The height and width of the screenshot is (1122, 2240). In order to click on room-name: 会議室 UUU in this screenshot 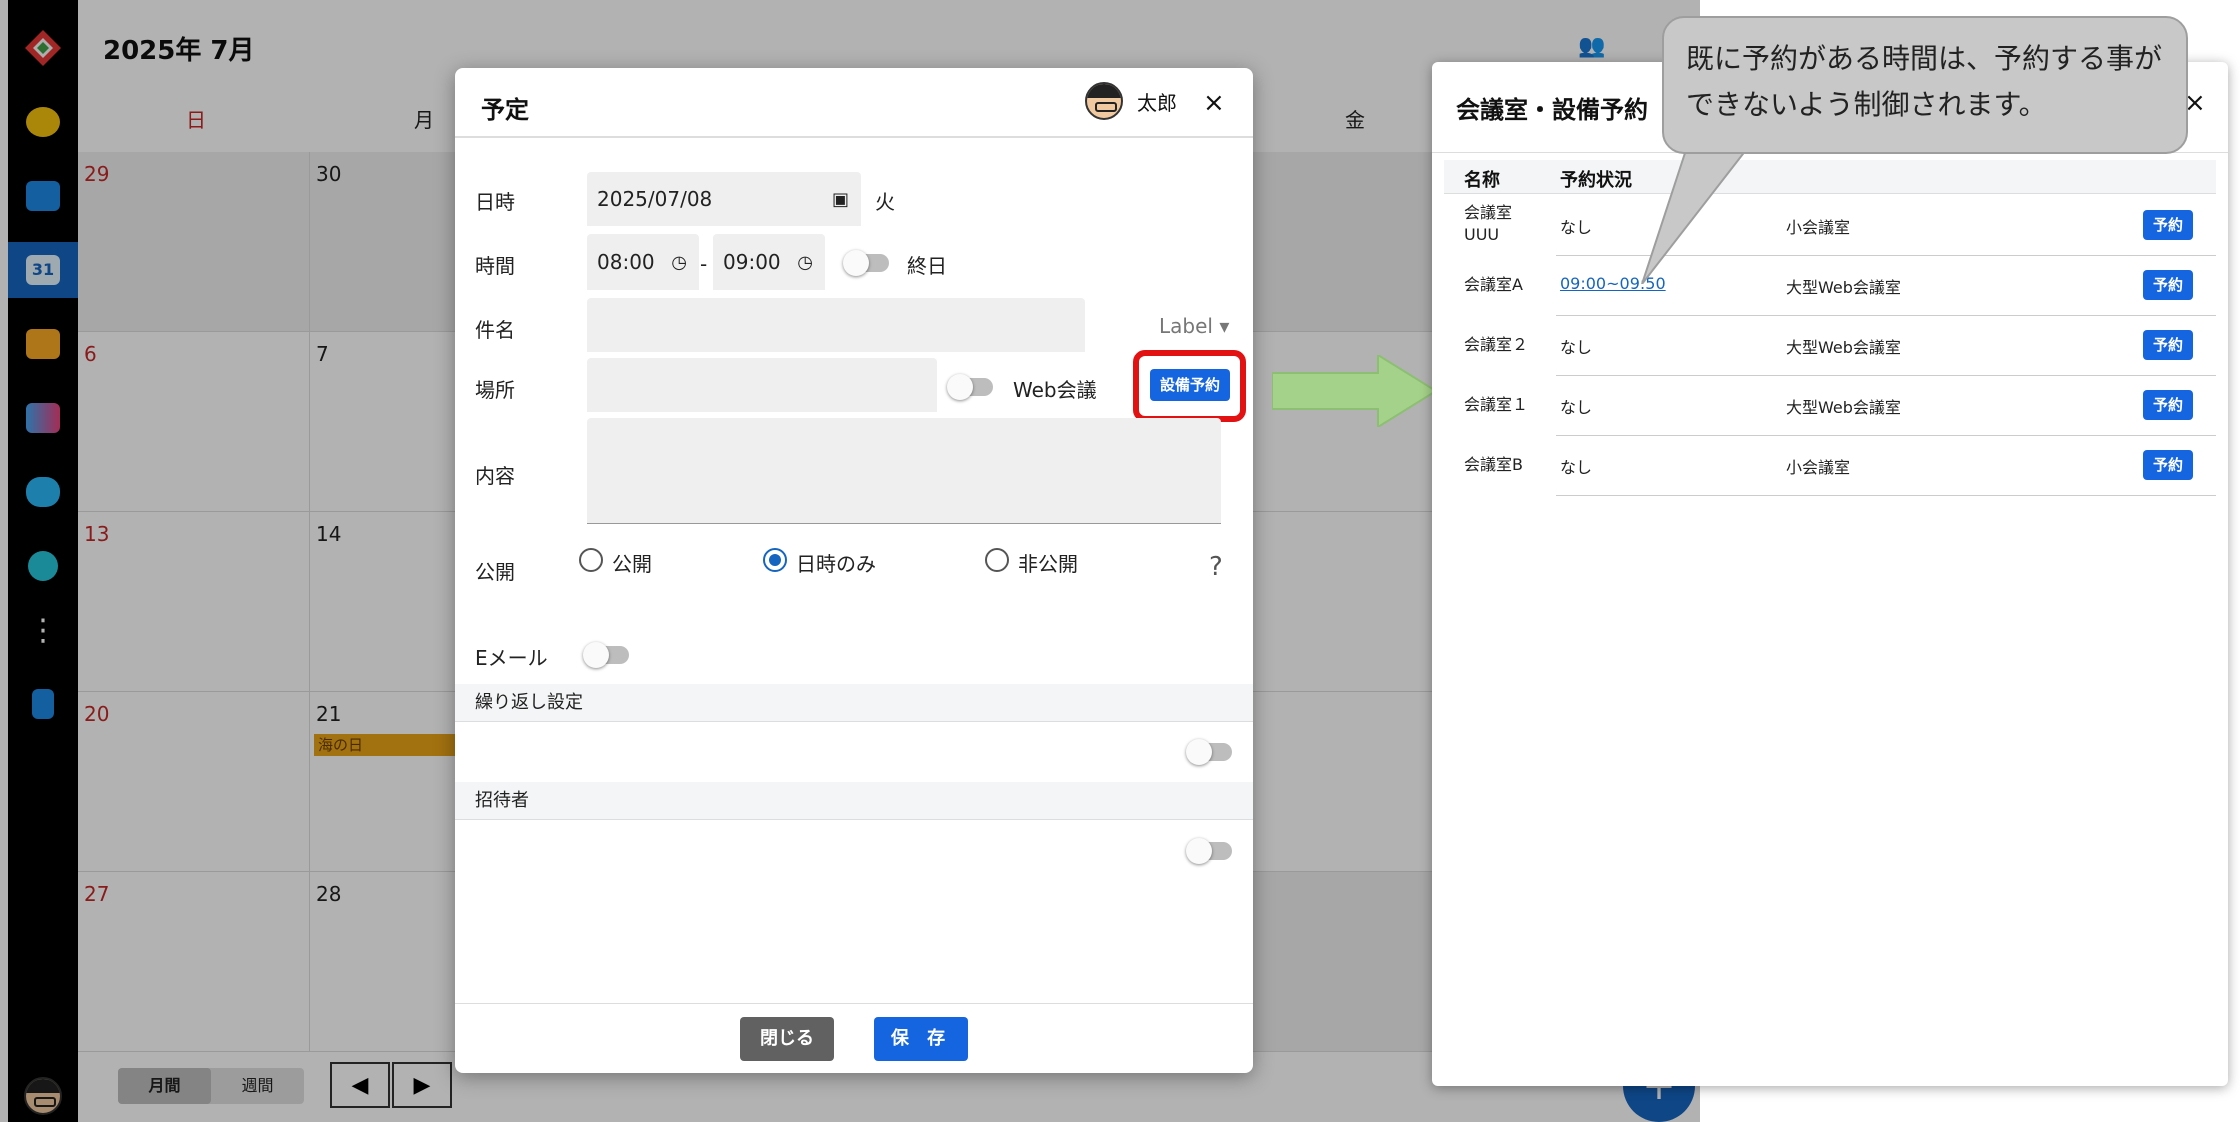, I will do `click(1488, 223)`.